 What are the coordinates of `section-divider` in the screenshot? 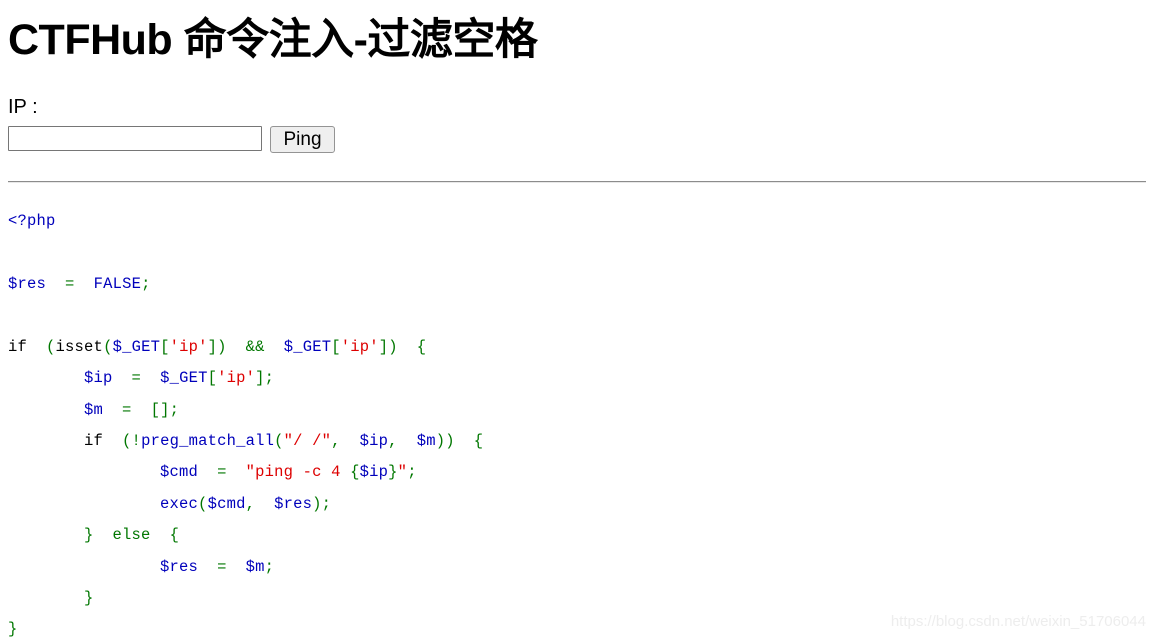 It's located at (577, 182).